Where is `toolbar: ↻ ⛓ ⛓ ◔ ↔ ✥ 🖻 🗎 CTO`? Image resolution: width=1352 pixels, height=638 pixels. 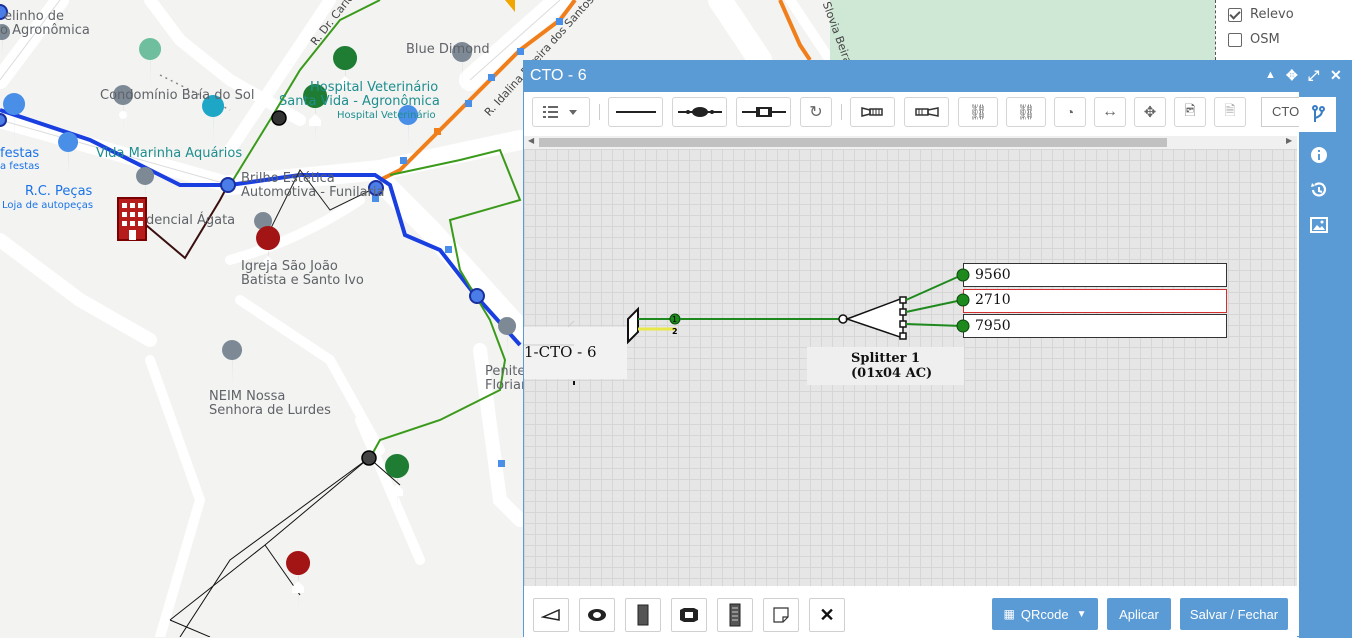
toolbar: ↻ ⛓ ⛓ ◔ ↔ ✥ 🖻 🗎 CTO is located at coordinates (912, 114).